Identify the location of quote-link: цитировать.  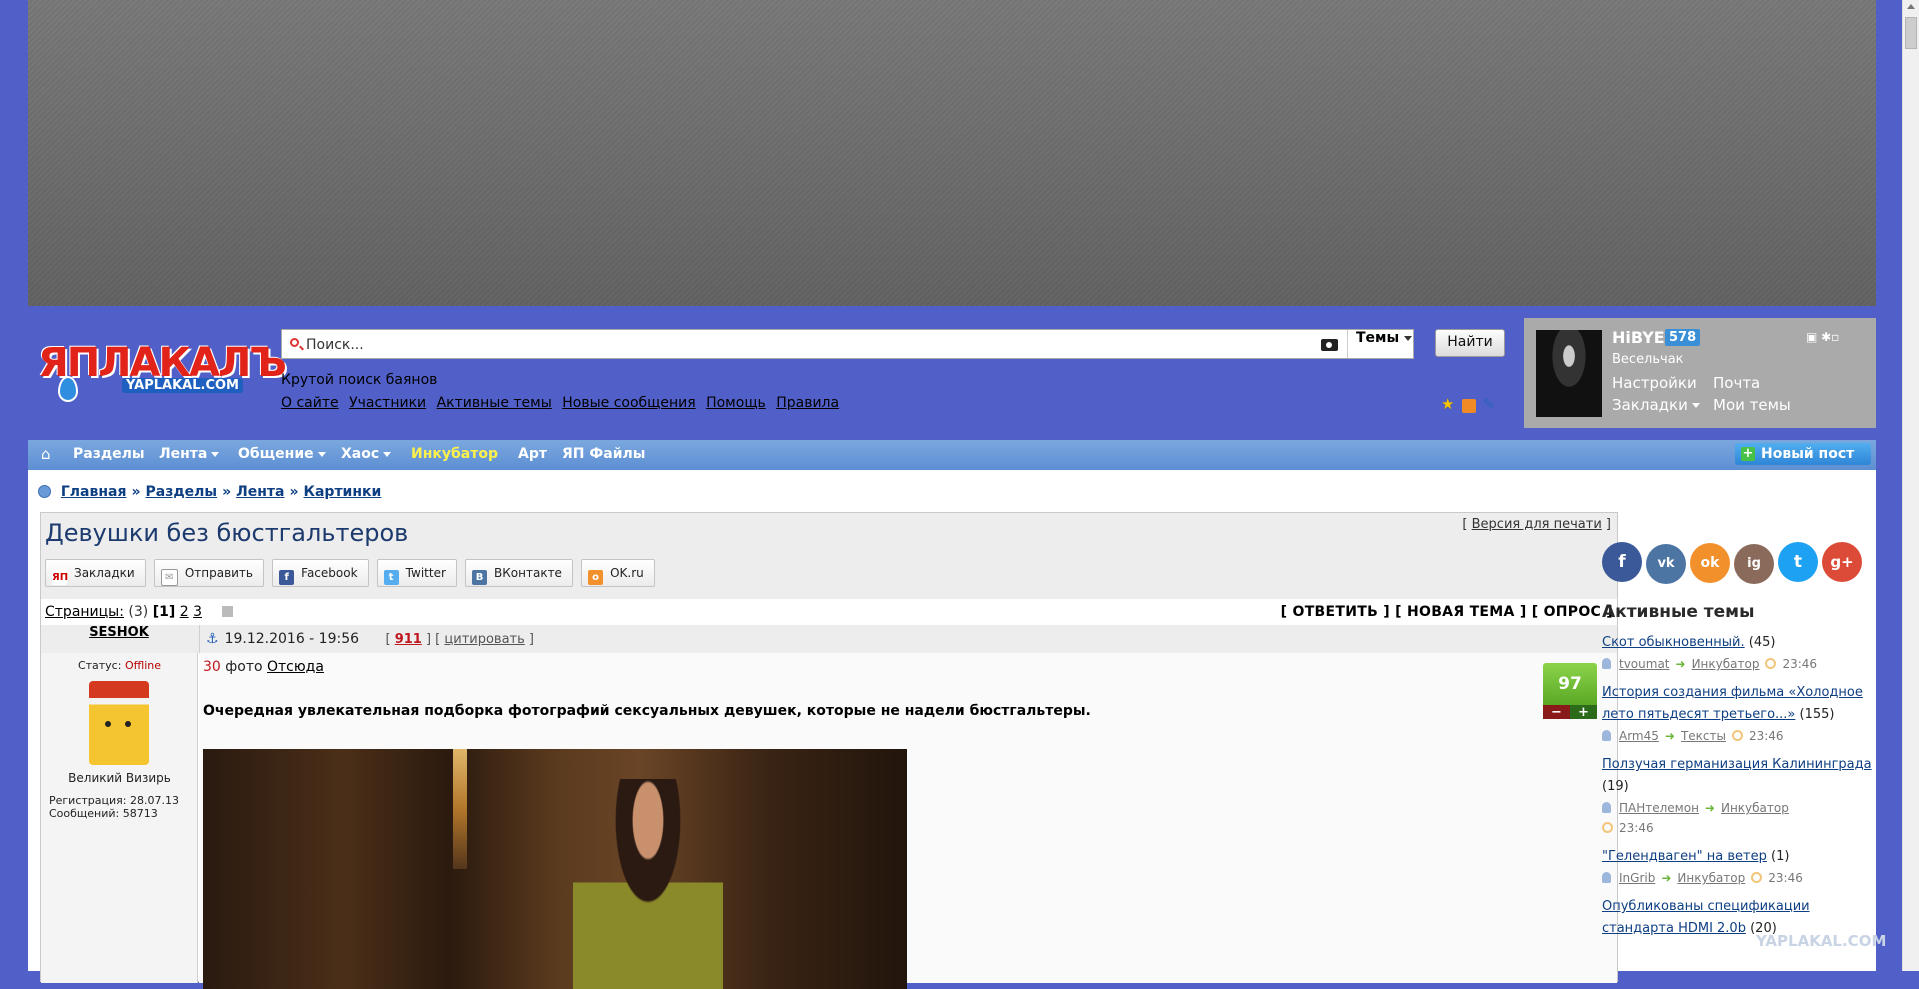
(484, 639).